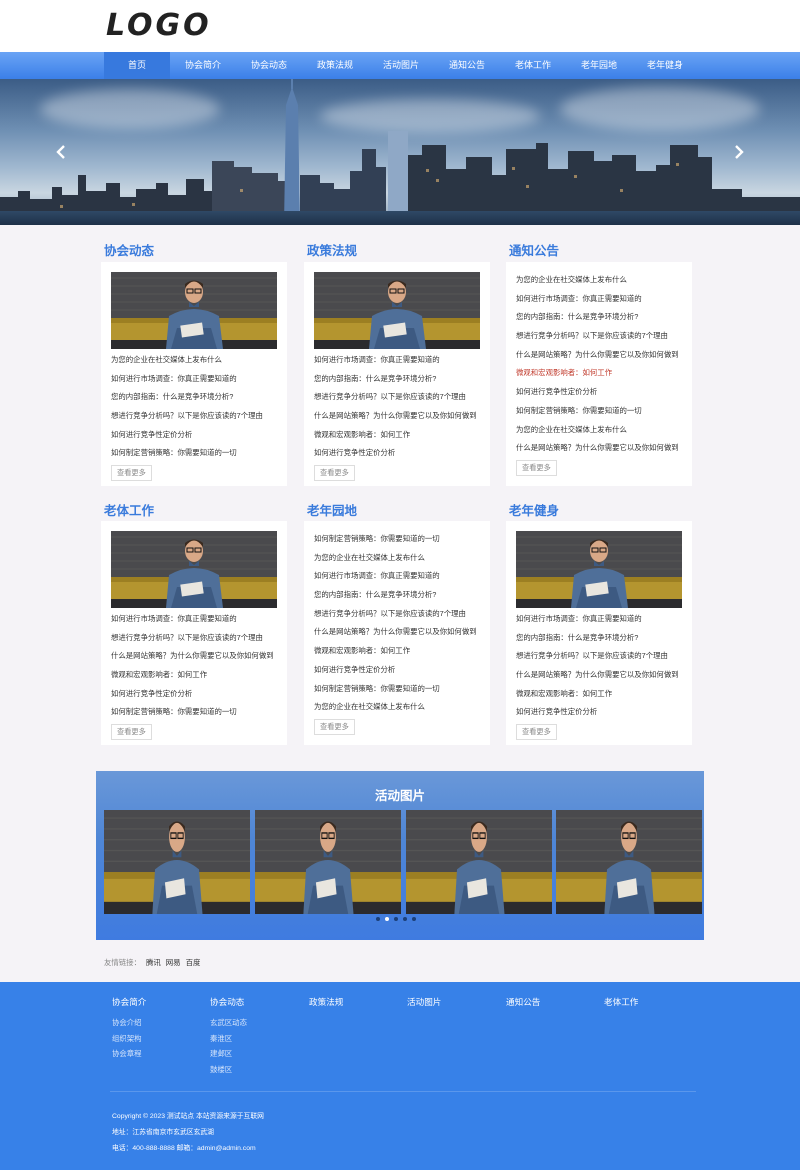  I want to click on friend-link: 网易, so click(173, 962).